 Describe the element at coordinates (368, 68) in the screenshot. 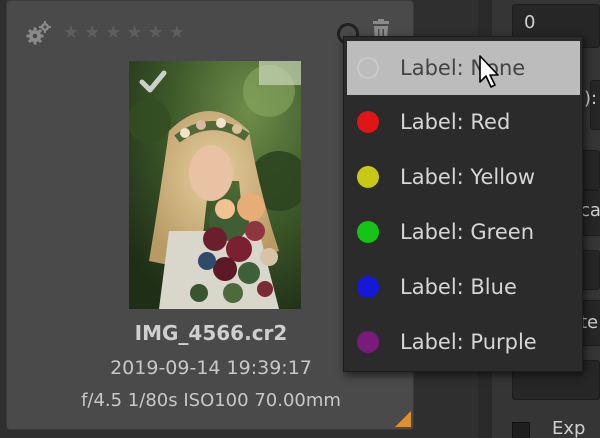

I see `empty-circle-icon` at that location.